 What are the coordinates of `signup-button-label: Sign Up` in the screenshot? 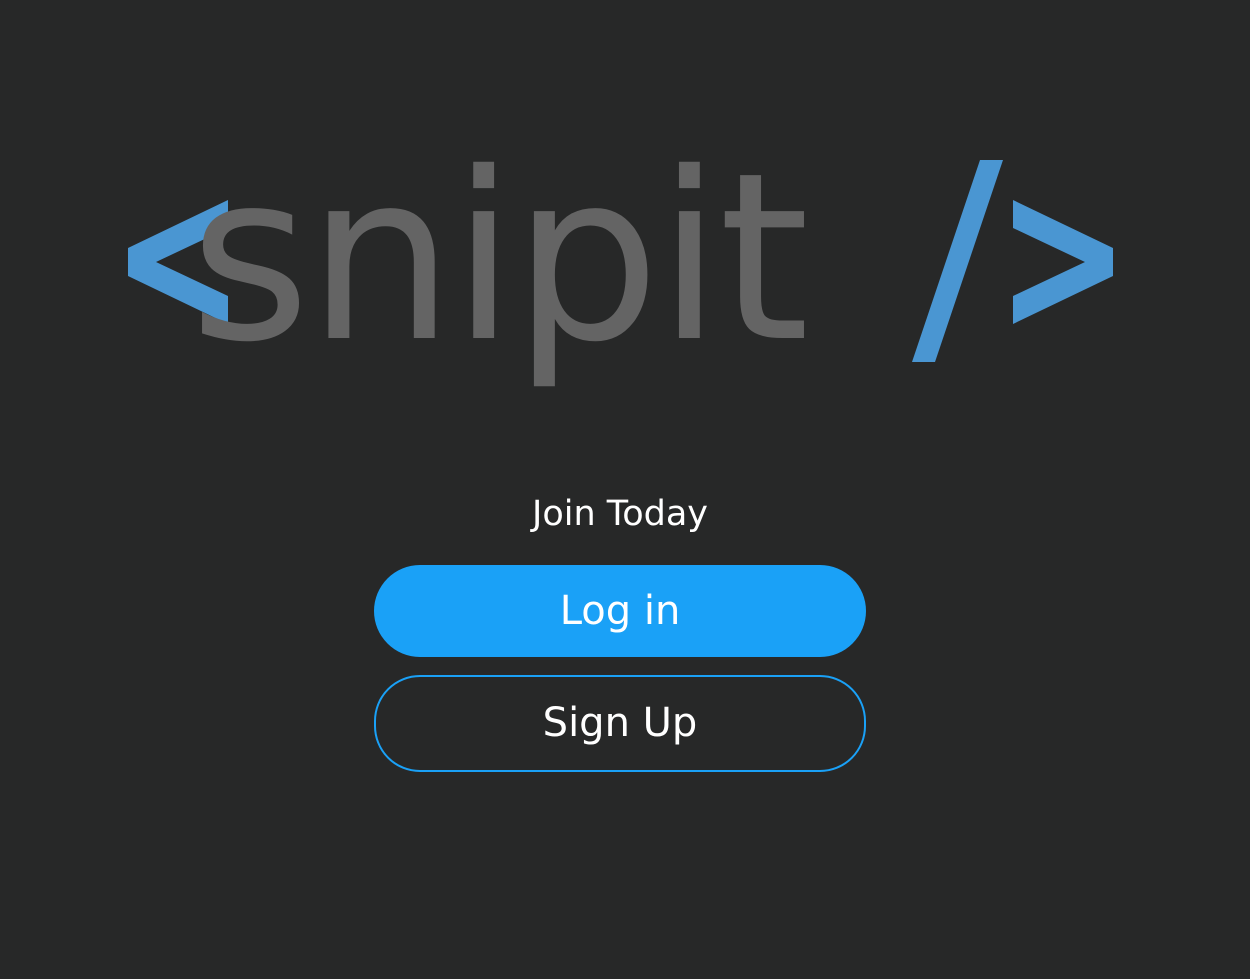 It's located at (620, 723).